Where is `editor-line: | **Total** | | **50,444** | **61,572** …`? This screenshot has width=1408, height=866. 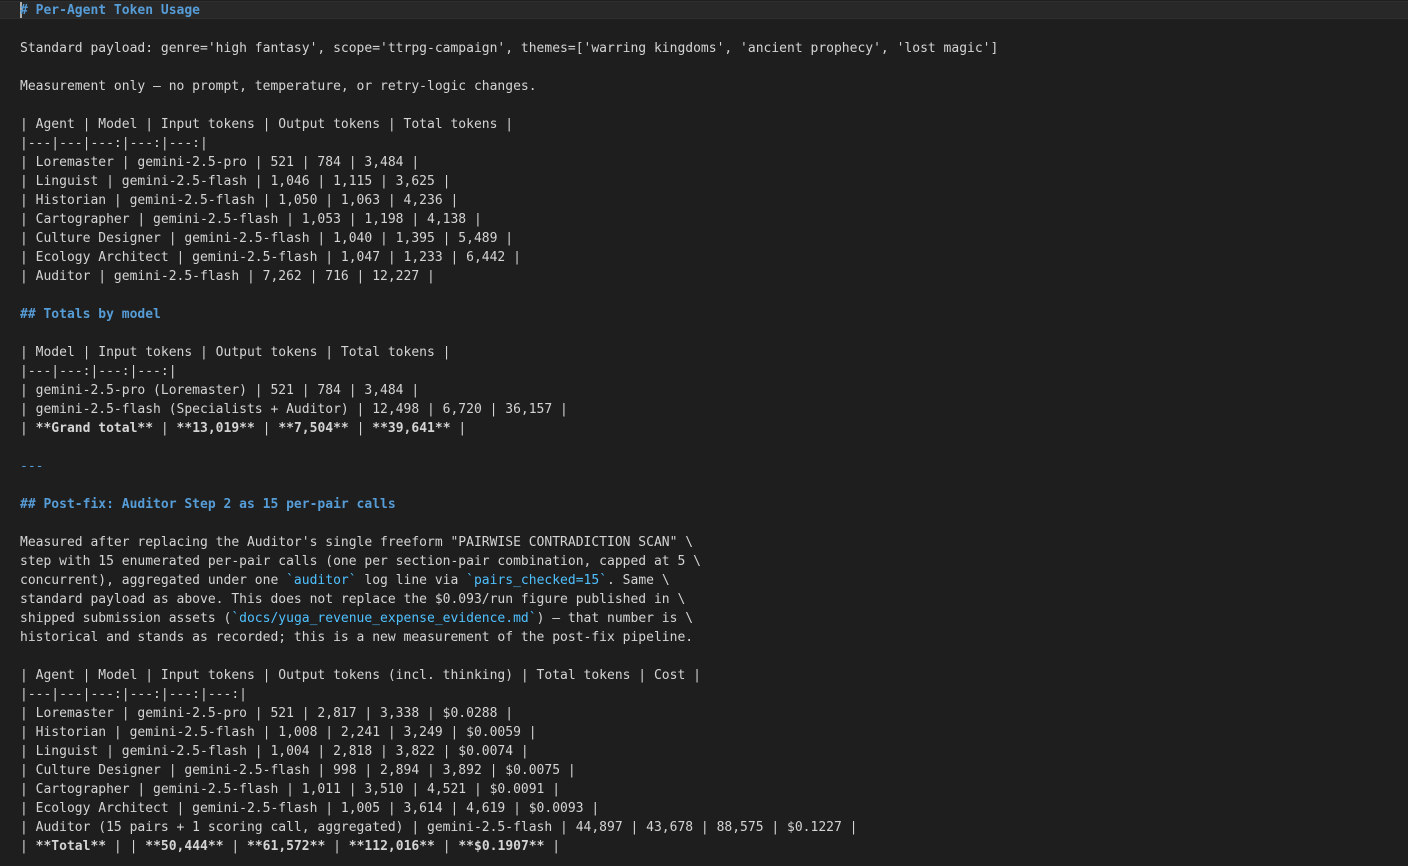 editor-line: | **Total** | | **50,444** | **61,572** … is located at coordinates (714, 846).